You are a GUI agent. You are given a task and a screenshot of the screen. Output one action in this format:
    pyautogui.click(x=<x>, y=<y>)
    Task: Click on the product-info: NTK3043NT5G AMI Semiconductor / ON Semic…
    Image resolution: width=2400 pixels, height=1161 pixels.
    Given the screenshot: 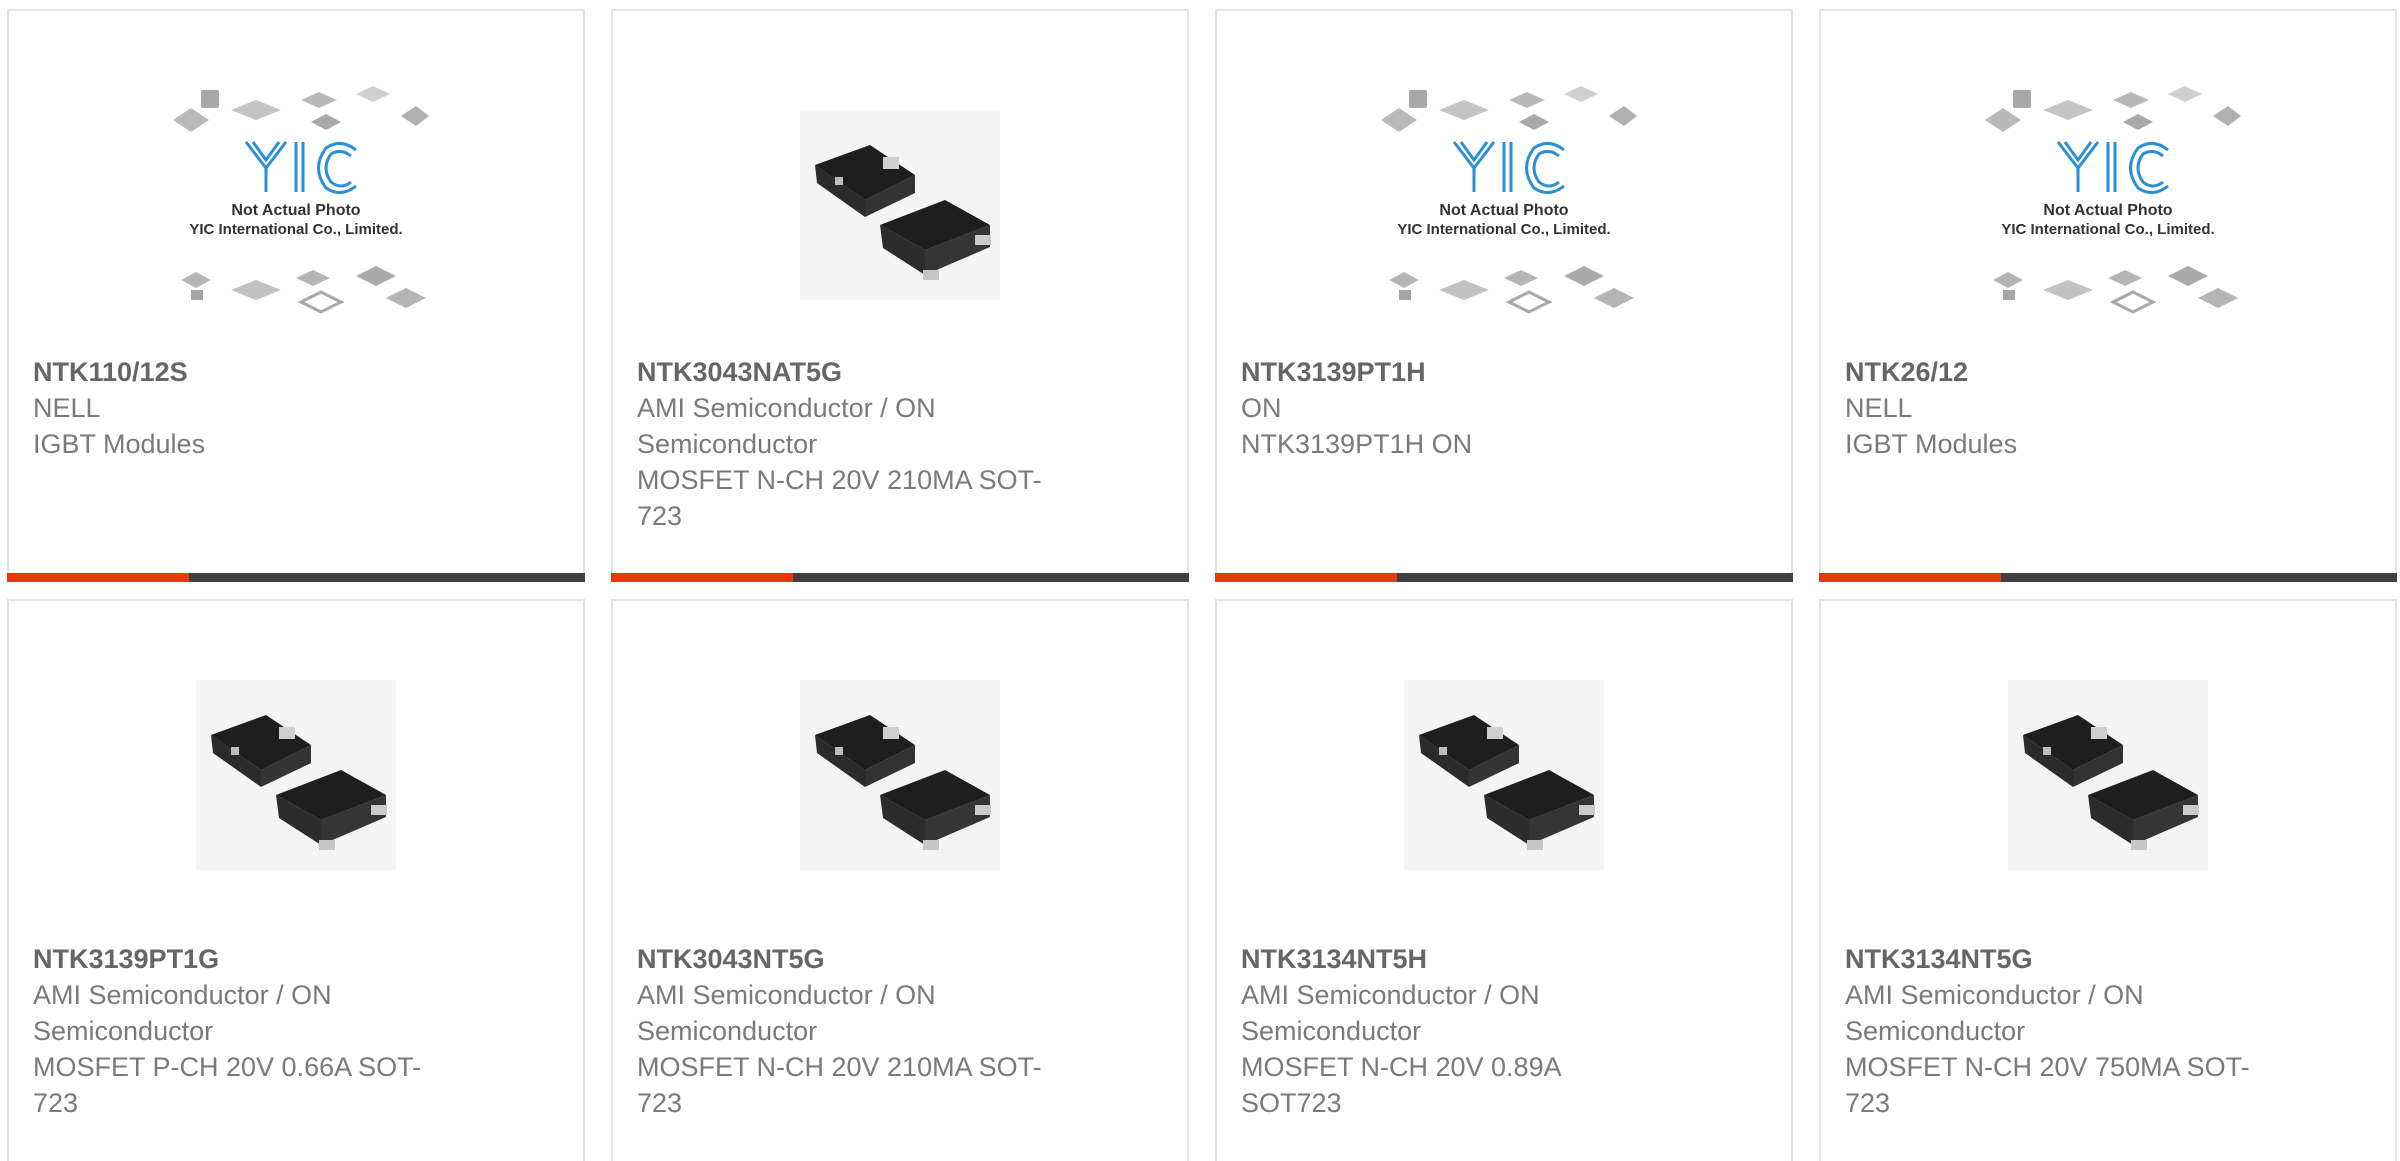 What is the action you would take?
    pyautogui.click(x=900, y=1031)
    